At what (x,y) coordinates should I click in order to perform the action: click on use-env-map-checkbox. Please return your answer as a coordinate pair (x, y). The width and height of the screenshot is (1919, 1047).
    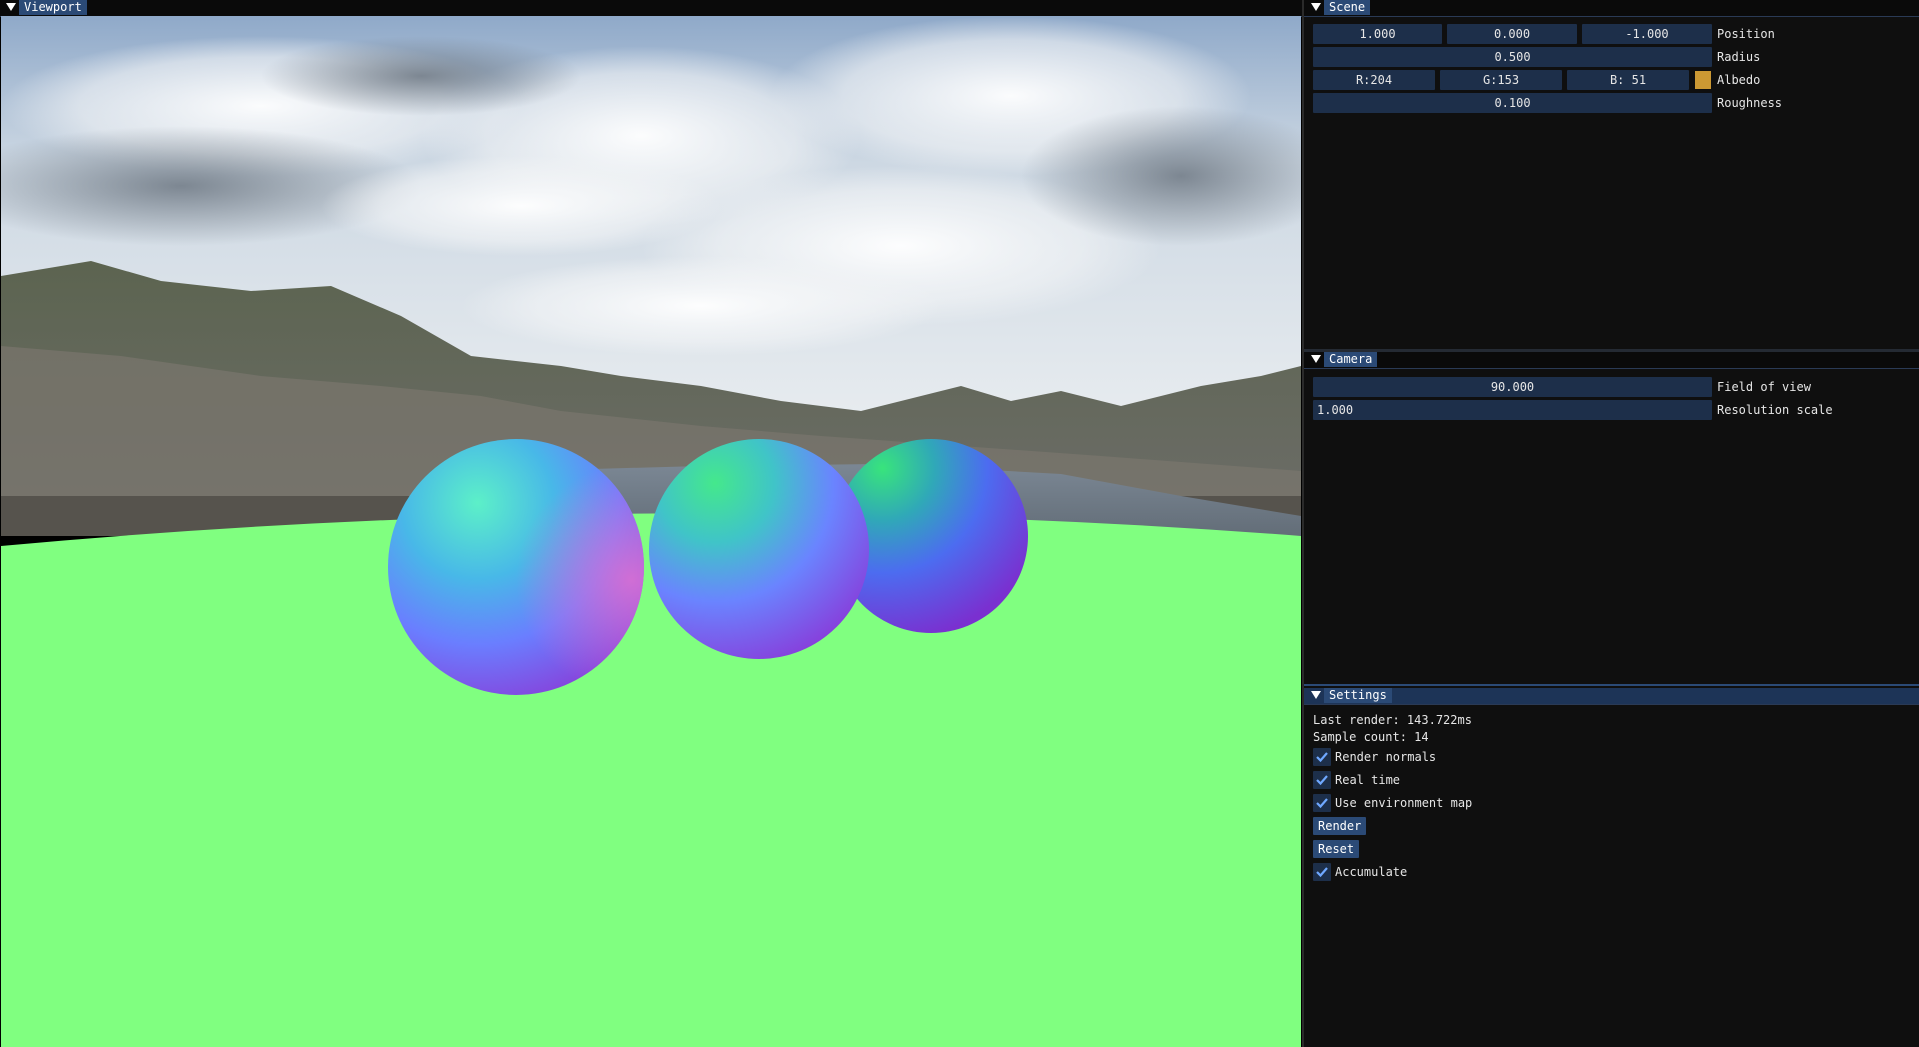
    Looking at the image, I should click on (1322, 803).